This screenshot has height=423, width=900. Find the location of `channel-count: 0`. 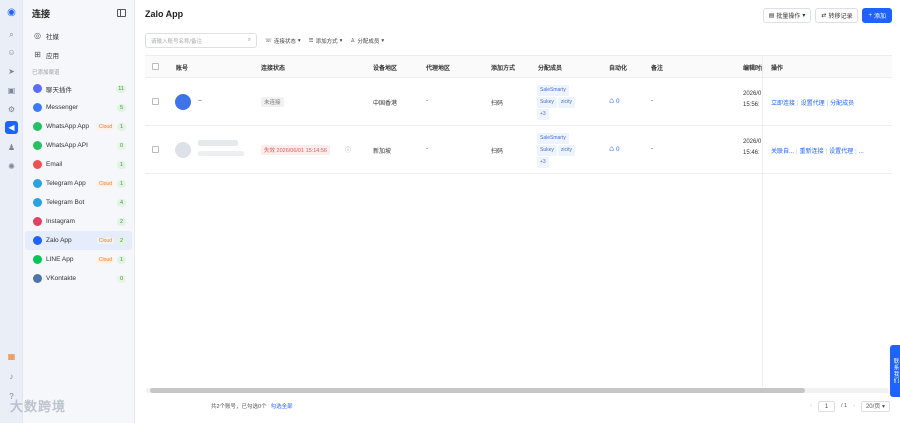

channel-count: 0 is located at coordinates (121, 278).